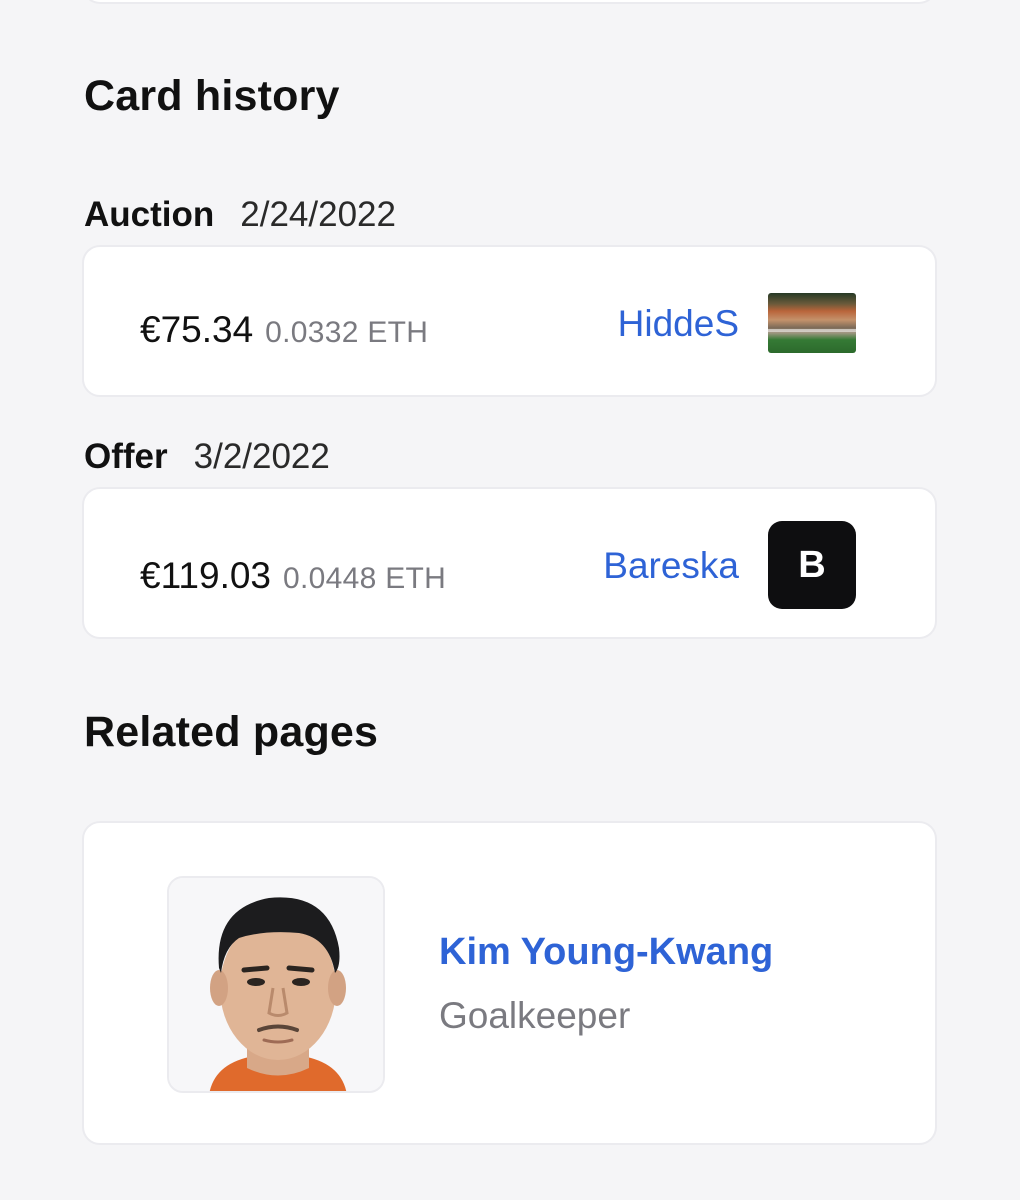 This screenshot has width=1020, height=1200. I want to click on history-entry-label: Offer 3/2/2022, so click(207, 457).